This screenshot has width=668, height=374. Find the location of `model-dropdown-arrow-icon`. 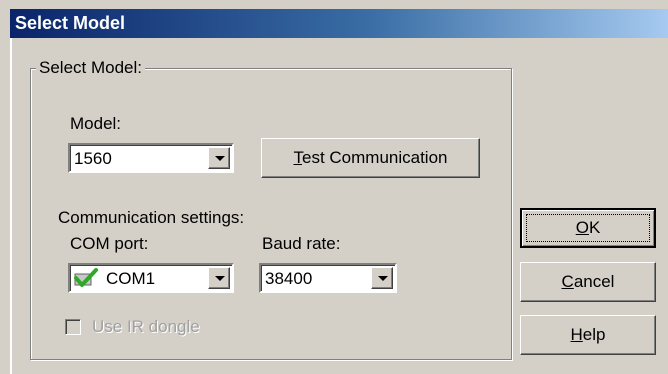

model-dropdown-arrow-icon is located at coordinates (219, 158).